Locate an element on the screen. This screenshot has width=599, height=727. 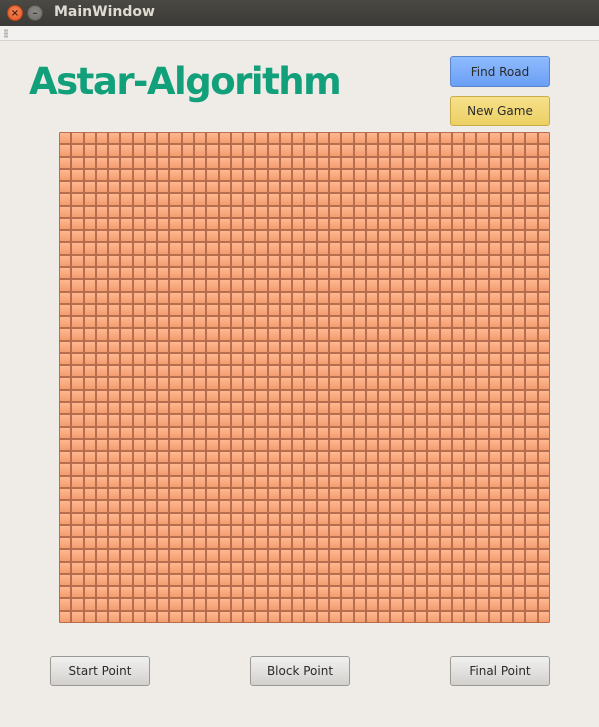
new-game-button: New Game is located at coordinates (500, 111).